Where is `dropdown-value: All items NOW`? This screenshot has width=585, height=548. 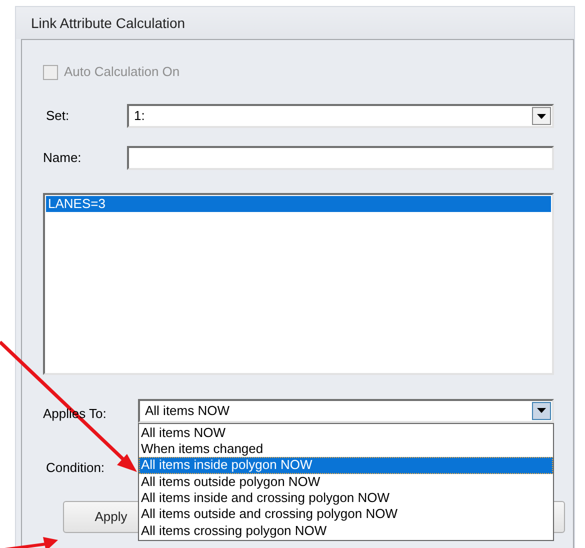 dropdown-value: All items NOW is located at coordinates (187, 411).